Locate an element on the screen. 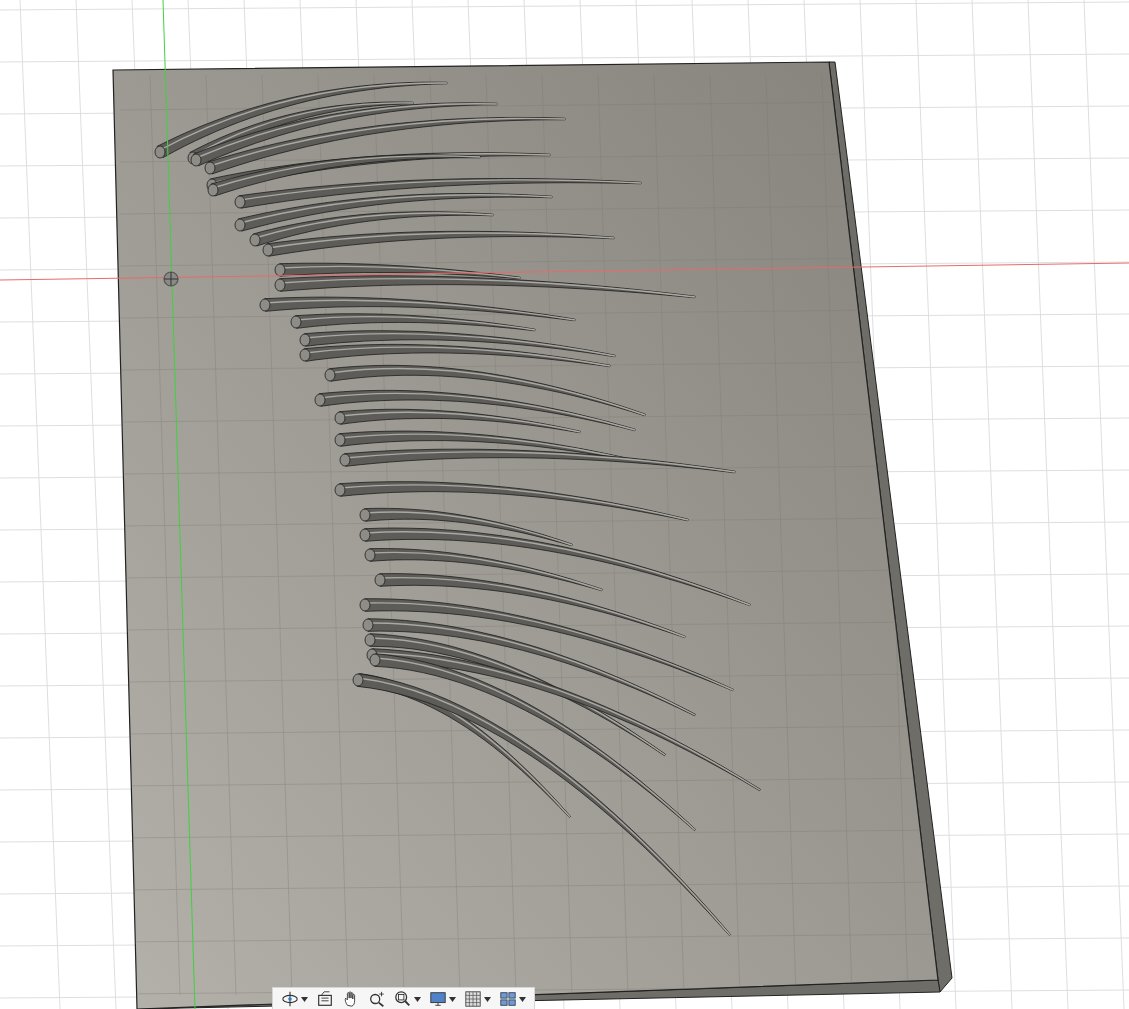 Image resolution: width=1129 pixels, height=1009 pixels. origin-icon is located at coordinates (171, 279).